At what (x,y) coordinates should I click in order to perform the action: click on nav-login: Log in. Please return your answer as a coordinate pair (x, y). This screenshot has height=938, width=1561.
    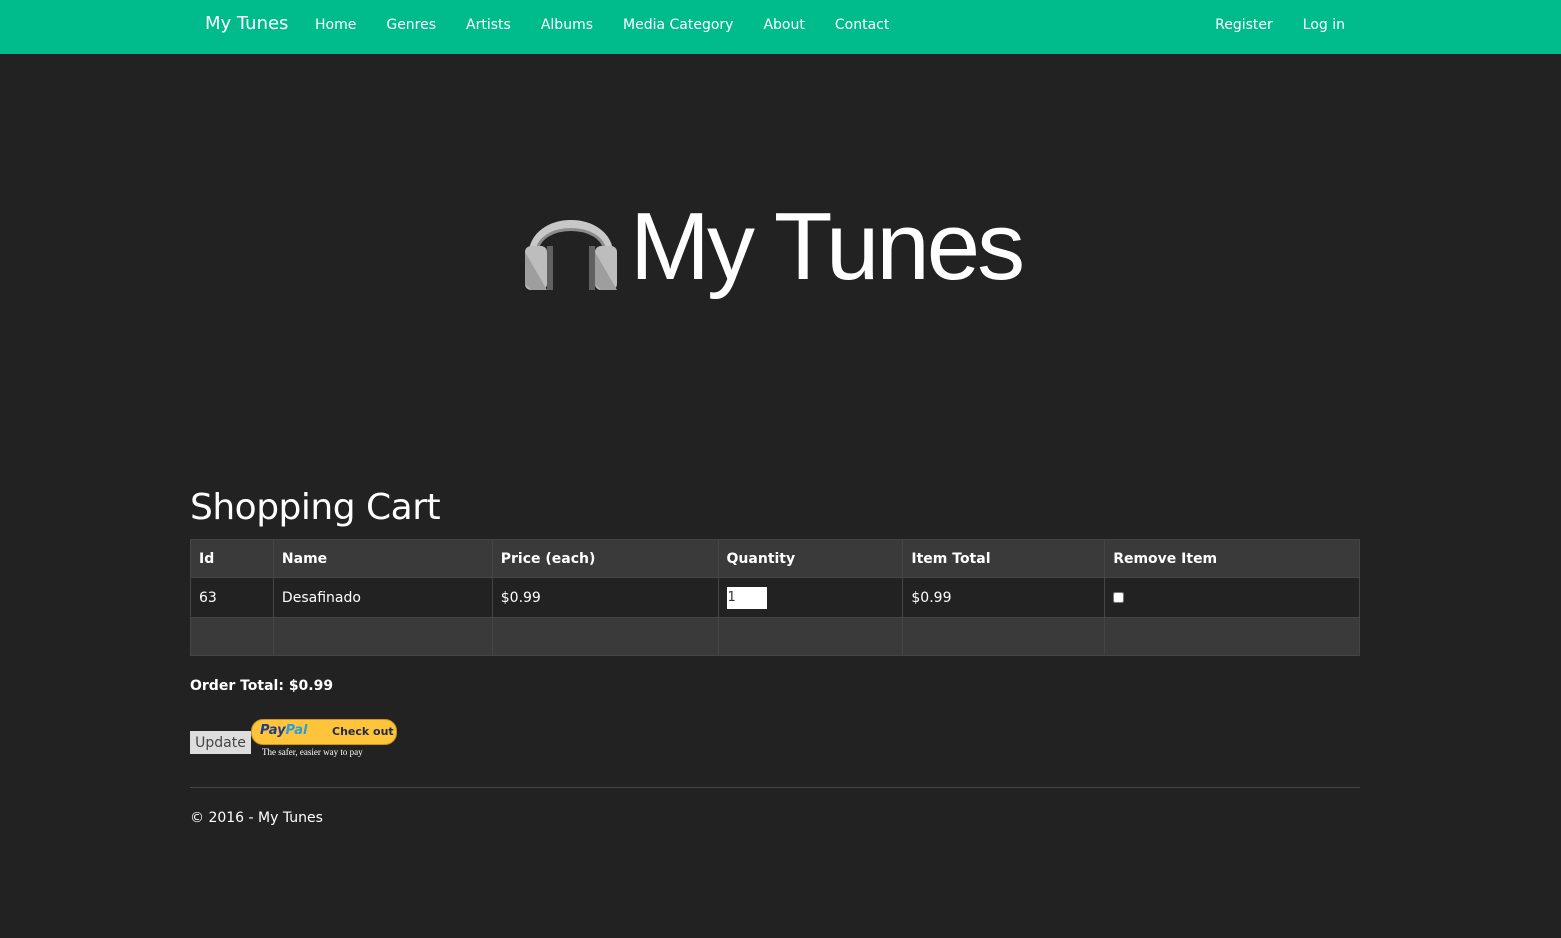
    Looking at the image, I should click on (1324, 25).